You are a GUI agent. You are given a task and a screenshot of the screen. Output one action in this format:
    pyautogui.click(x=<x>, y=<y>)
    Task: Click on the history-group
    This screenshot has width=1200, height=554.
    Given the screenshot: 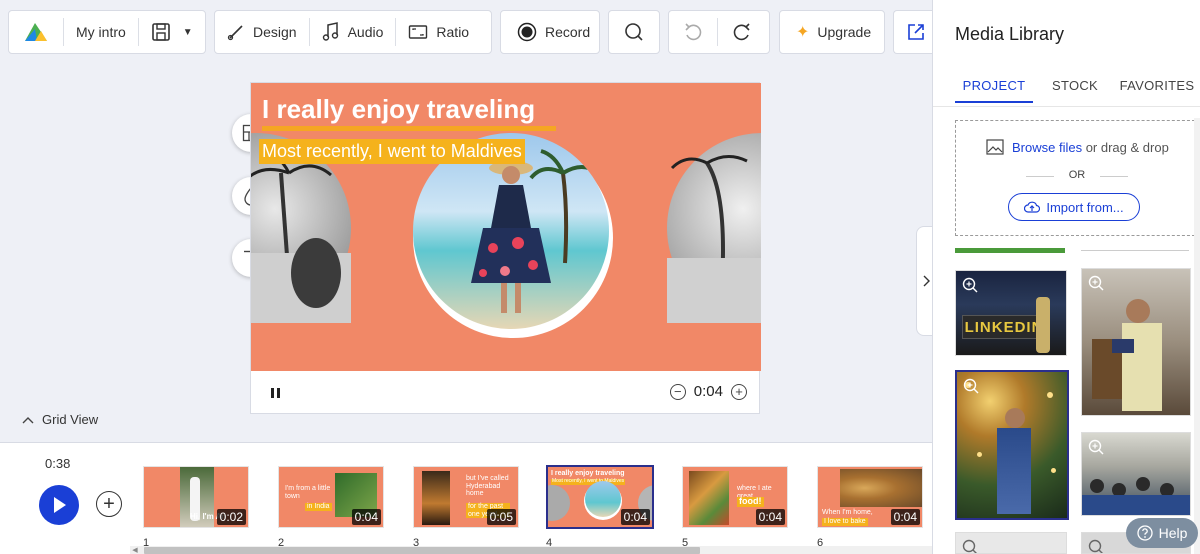 What is the action you would take?
    pyautogui.click(x=719, y=32)
    